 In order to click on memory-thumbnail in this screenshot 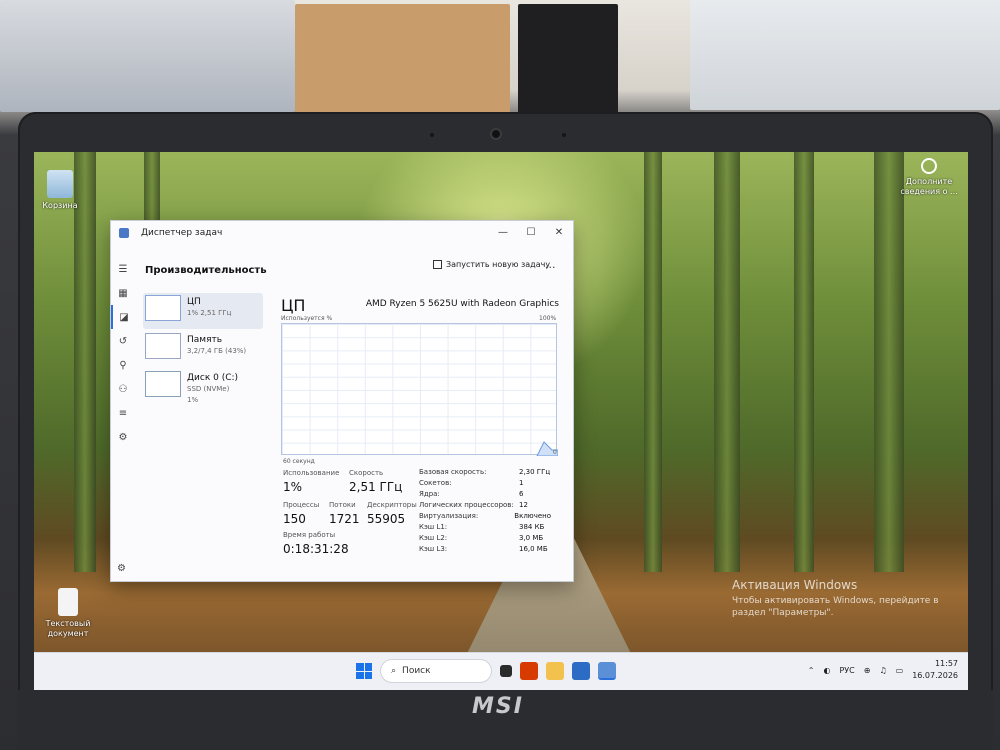, I will do `click(163, 346)`.